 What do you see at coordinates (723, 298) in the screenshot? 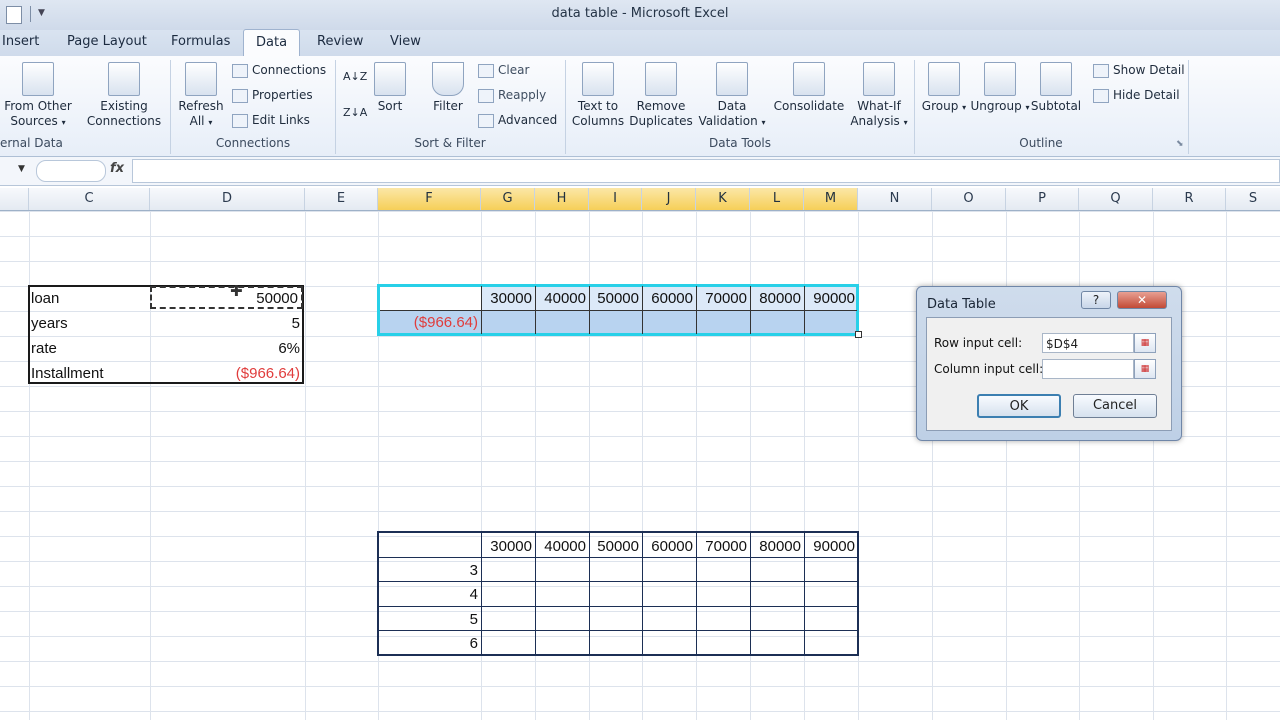
I see `table1-header-cell: 70000` at bounding box center [723, 298].